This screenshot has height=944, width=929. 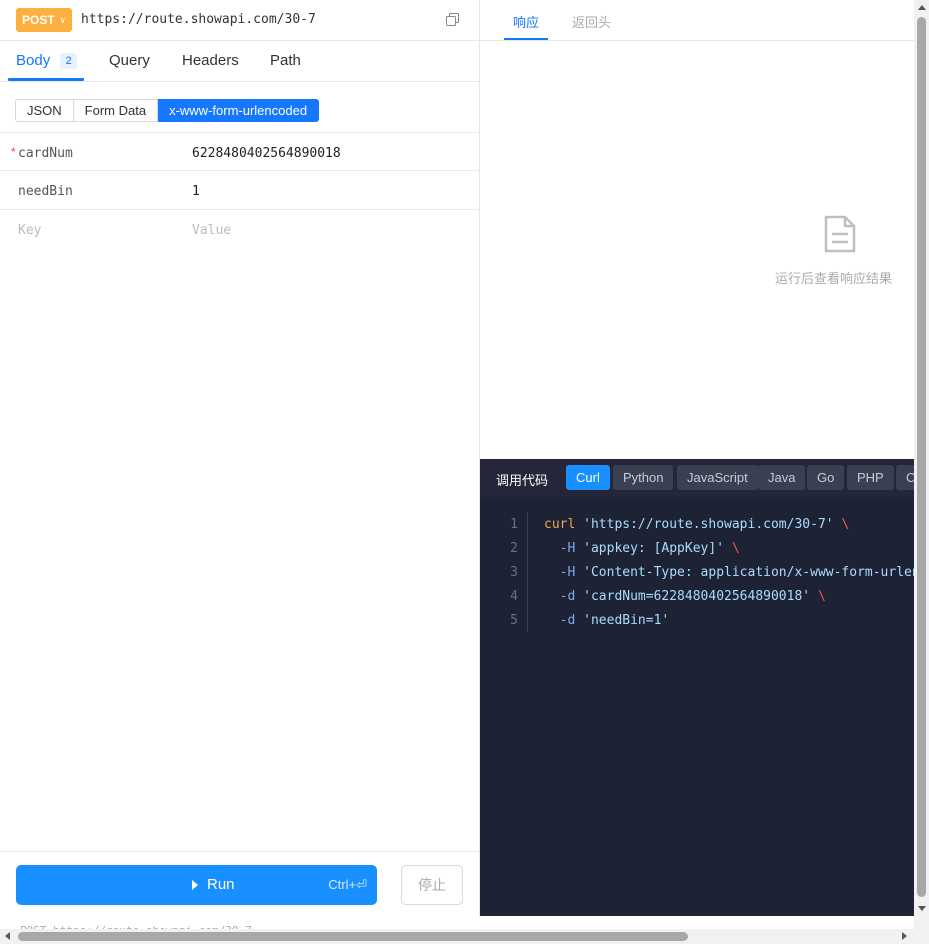 I want to click on param-row: * cardNum 6228480402564890018, so click(x=240, y=151).